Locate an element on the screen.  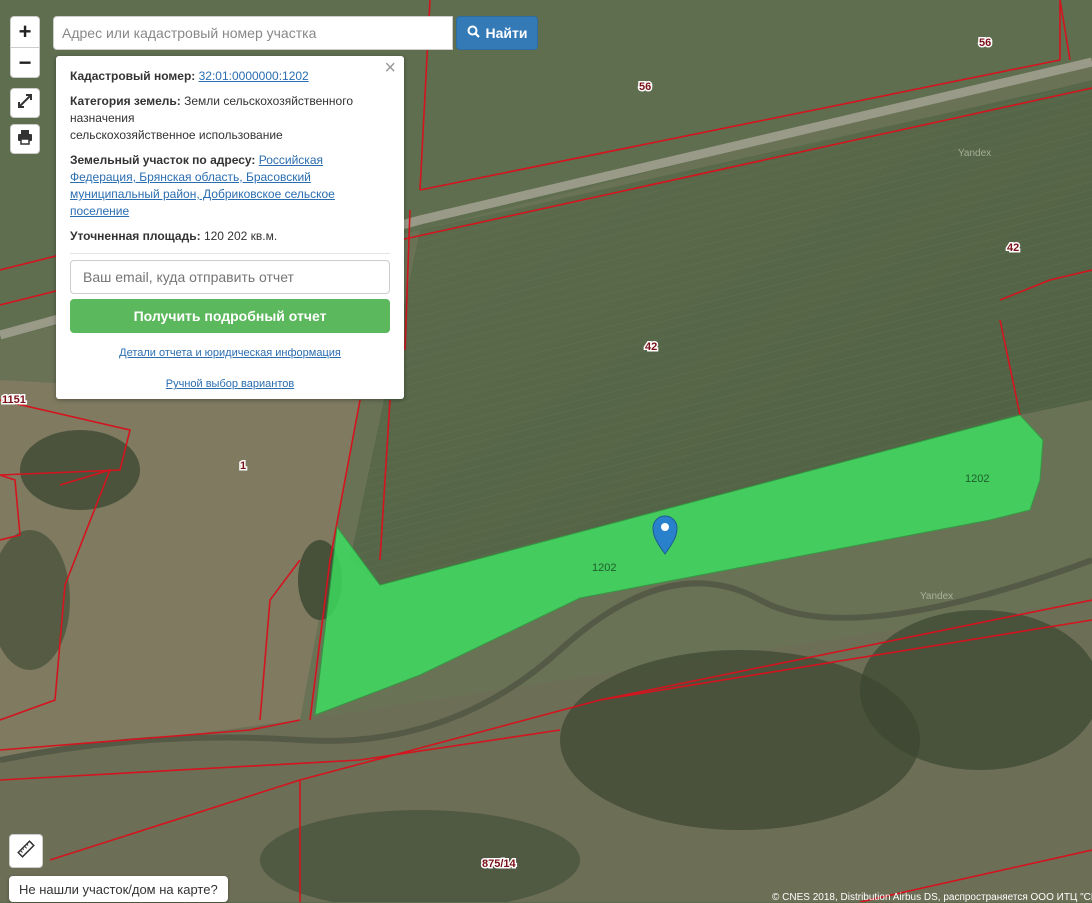
area-label: Уточненная площадь: is located at coordinates (135, 236).